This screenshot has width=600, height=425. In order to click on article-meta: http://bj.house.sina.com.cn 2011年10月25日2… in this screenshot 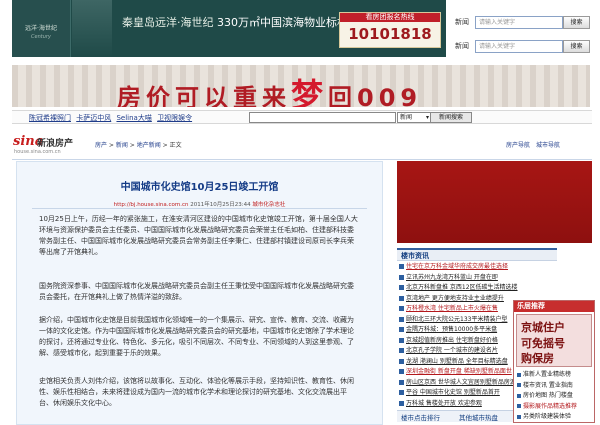, I will do `click(199, 204)`.